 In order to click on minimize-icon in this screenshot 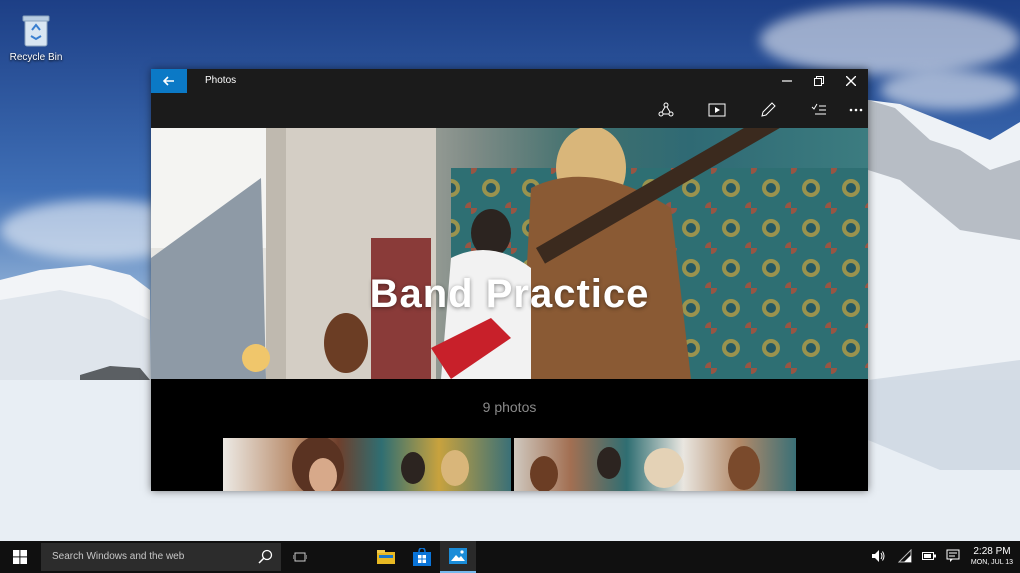, I will do `click(787, 81)`.